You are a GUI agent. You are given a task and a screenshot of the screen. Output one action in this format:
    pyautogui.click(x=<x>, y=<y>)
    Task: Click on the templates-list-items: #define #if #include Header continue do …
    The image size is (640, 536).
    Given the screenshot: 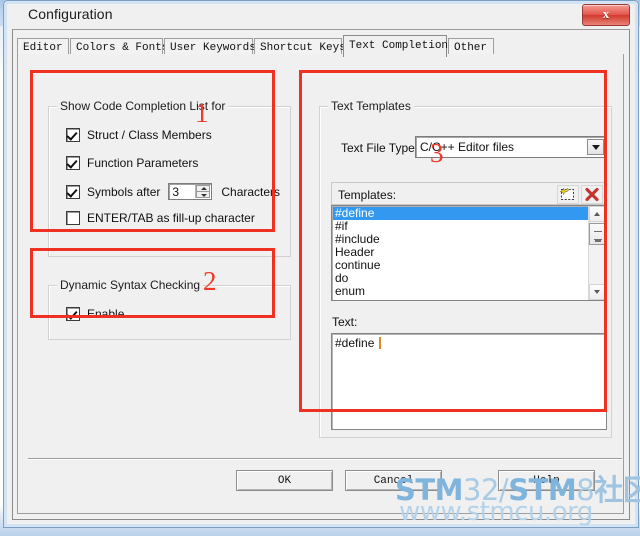 What is the action you would take?
    pyautogui.click(x=461, y=253)
    